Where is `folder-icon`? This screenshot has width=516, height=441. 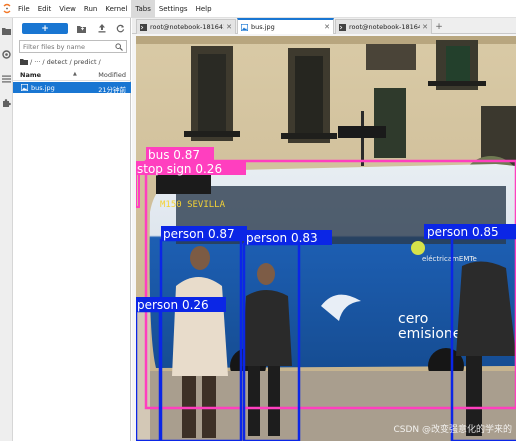
folder-icon is located at coordinates (6, 30).